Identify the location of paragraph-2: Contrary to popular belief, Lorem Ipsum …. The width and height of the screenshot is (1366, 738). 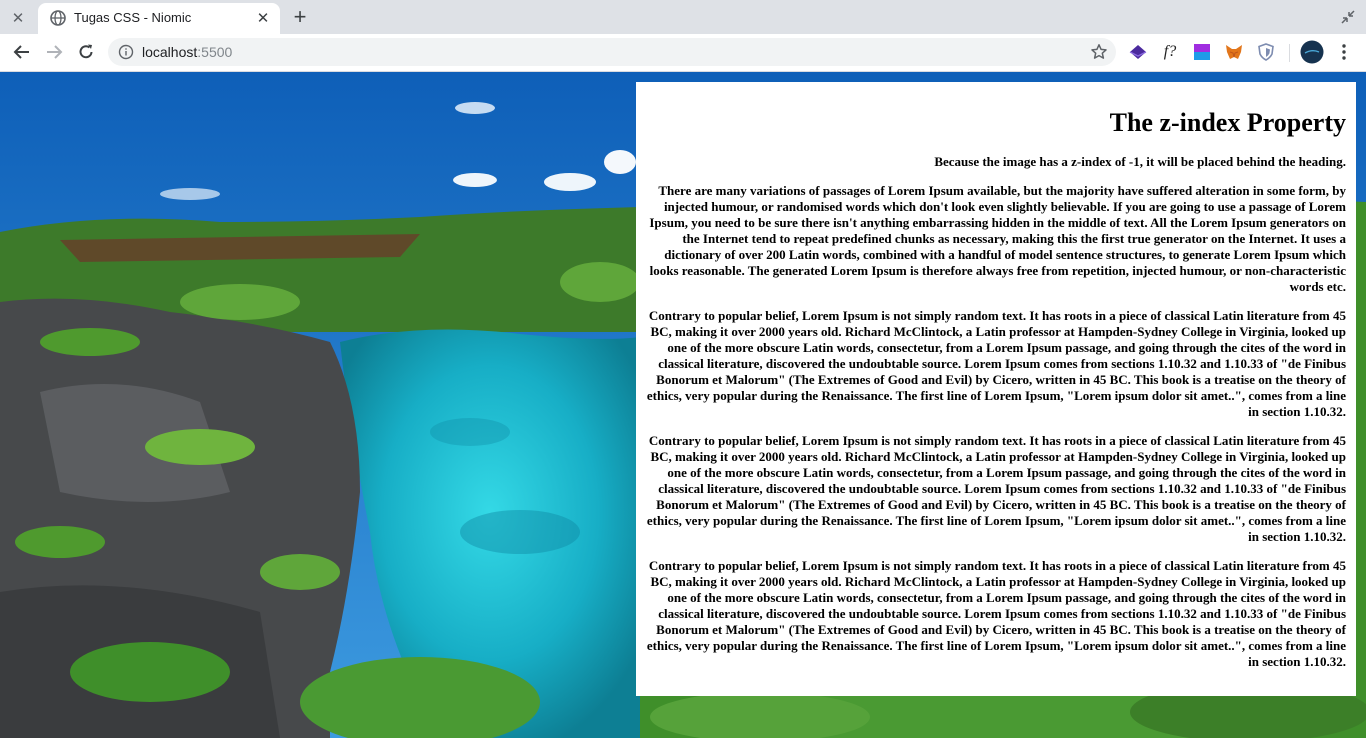
(996, 363).